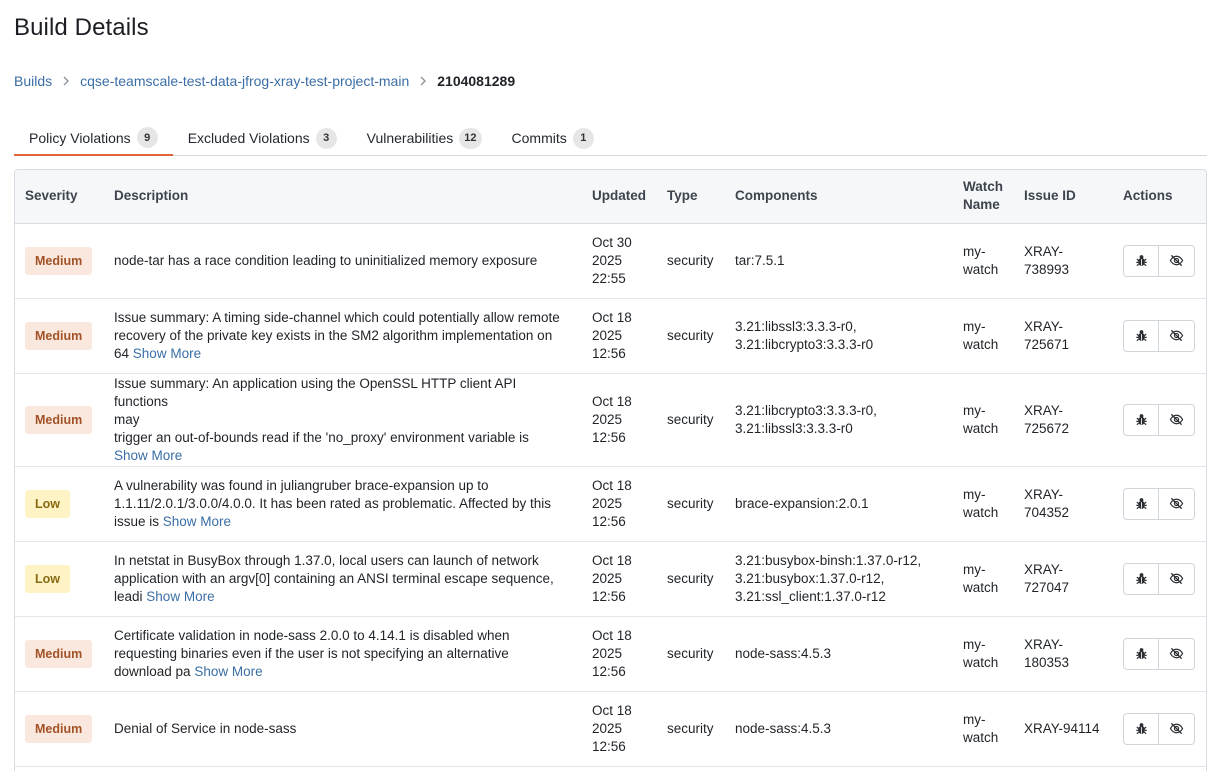  What do you see at coordinates (343, 197) in the screenshot?
I see `column-header-description: Description` at bounding box center [343, 197].